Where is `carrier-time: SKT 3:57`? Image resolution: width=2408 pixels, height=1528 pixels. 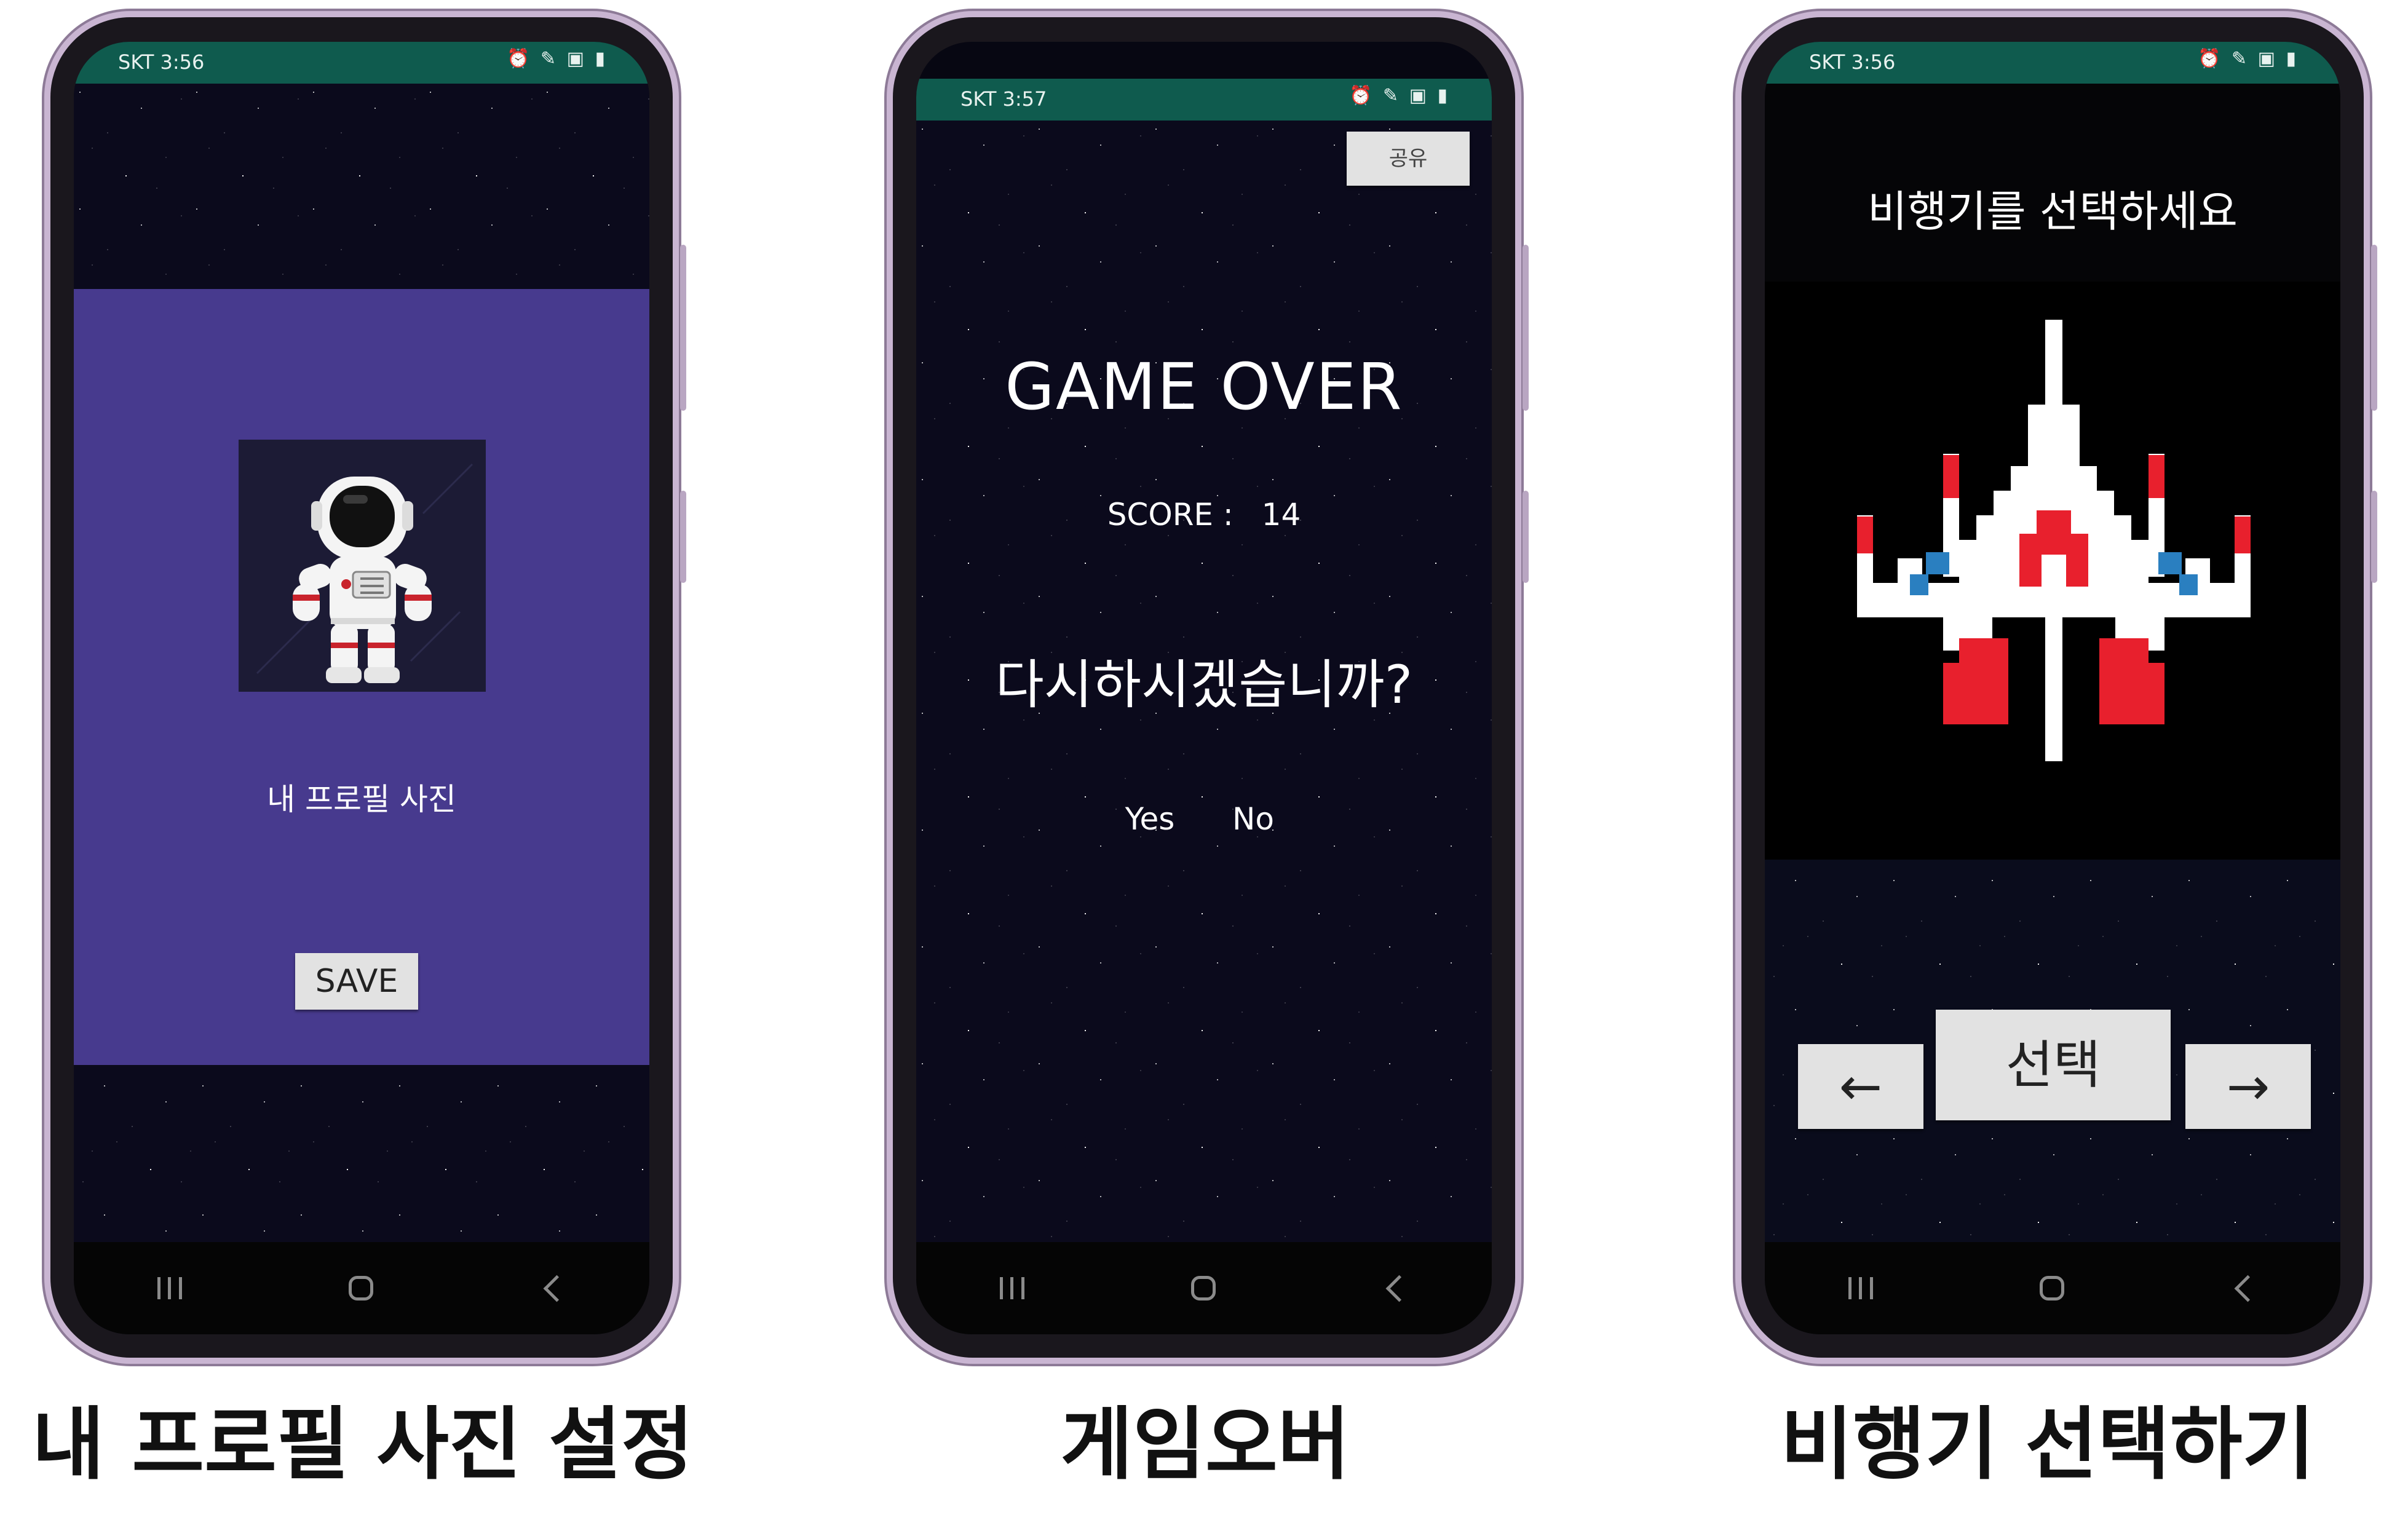
carrier-time: SKT 3:57 is located at coordinates (1003, 99).